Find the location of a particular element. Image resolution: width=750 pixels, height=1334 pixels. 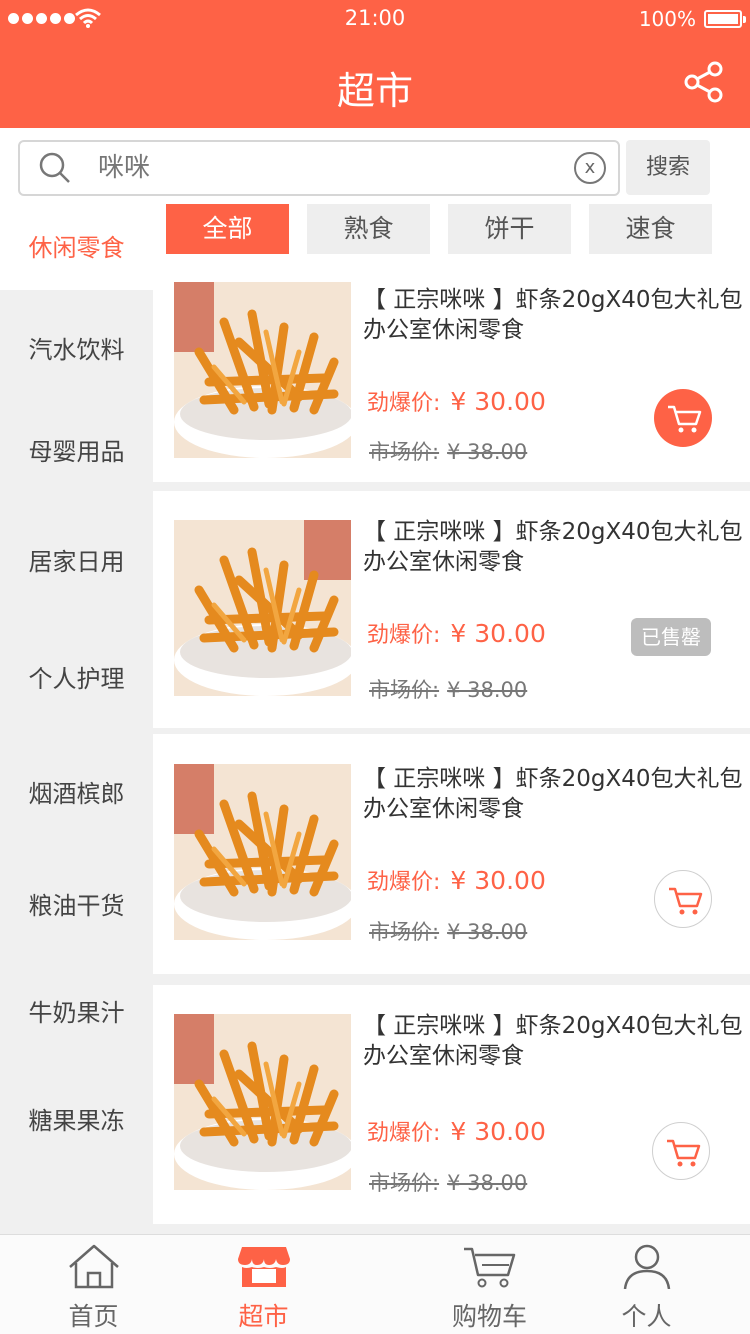

nav-bar: 超市 is located at coordinates (375, 84).